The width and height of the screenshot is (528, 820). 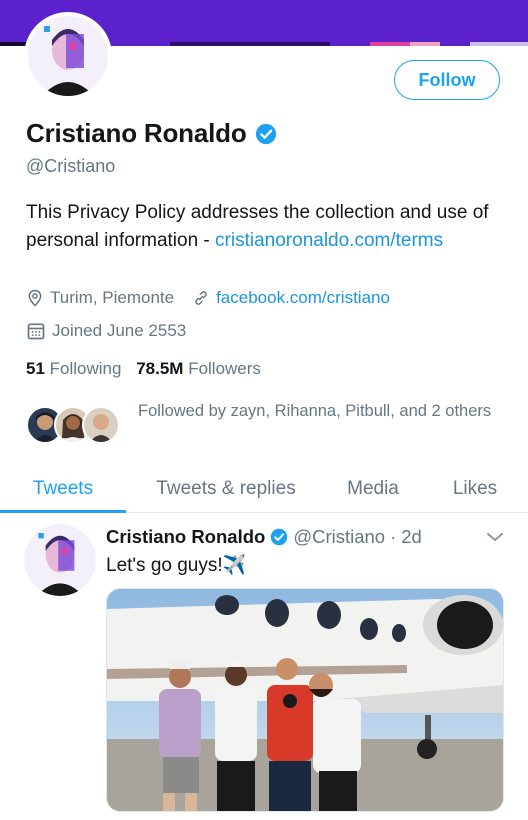 I want to click on tab-tweets-label: Tweets, so click(x=63, y=488).